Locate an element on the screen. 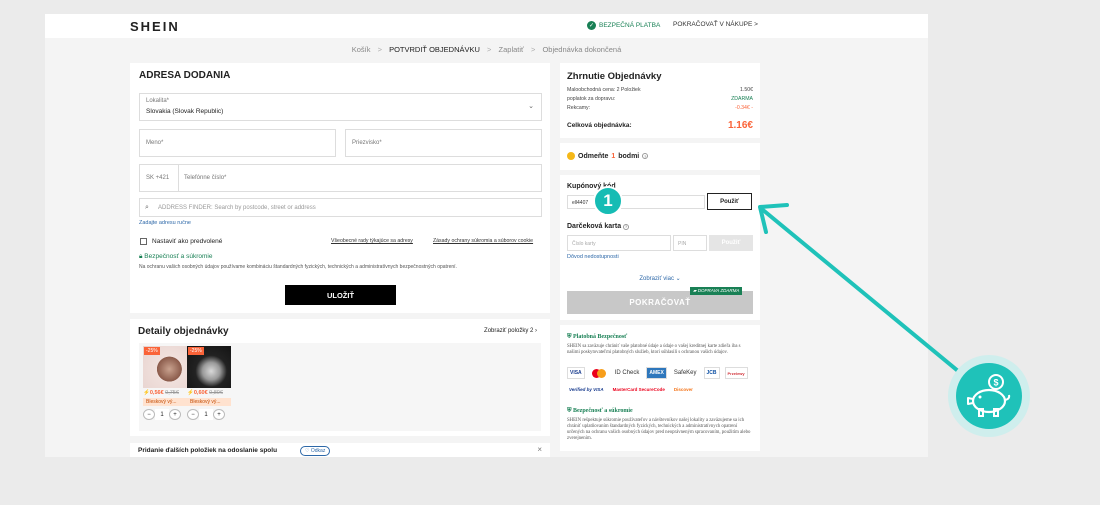 The height and width of the screenshot is (505, 1100). phone-prefix: SK +421 is located at coordinates (157, 178).